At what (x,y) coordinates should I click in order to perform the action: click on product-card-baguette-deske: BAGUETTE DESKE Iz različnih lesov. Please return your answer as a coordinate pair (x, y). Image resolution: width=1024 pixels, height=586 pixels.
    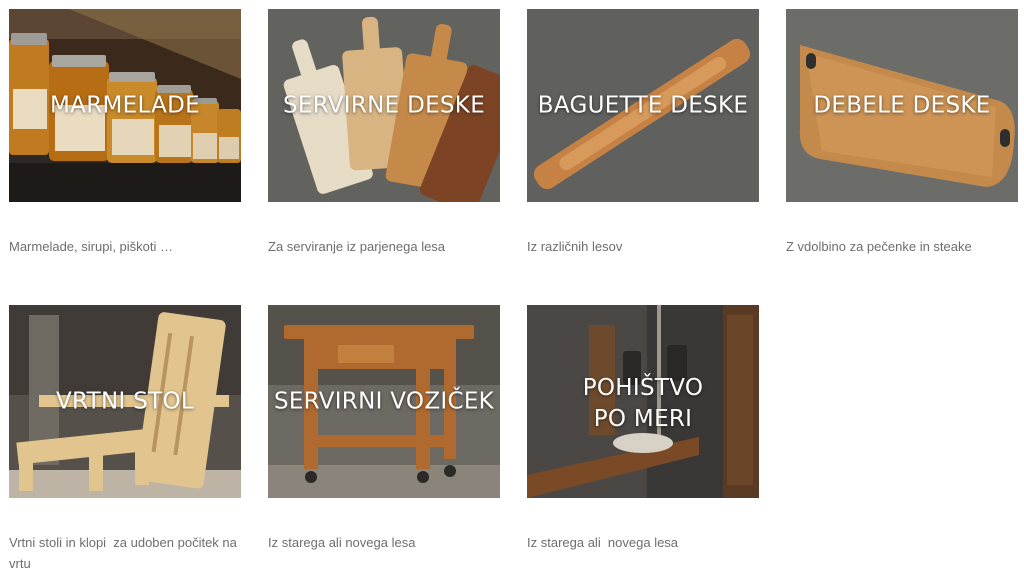
    Looking at the image, I should click on (643, 133).